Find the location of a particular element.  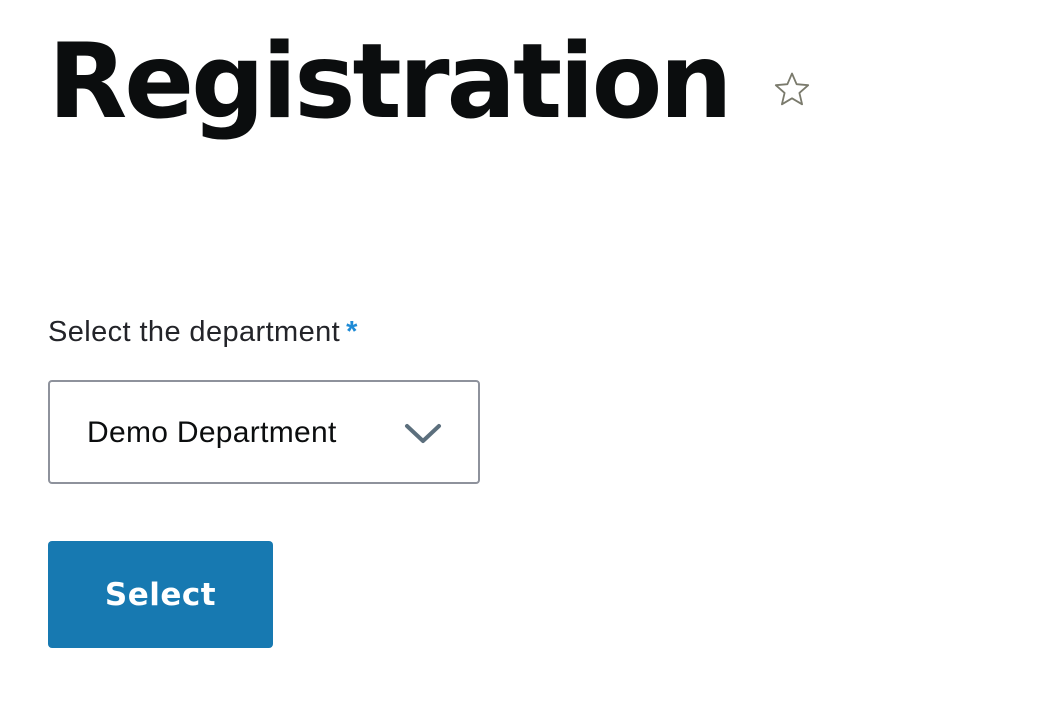

title-row: Registration is located at coordinates (390, 90).